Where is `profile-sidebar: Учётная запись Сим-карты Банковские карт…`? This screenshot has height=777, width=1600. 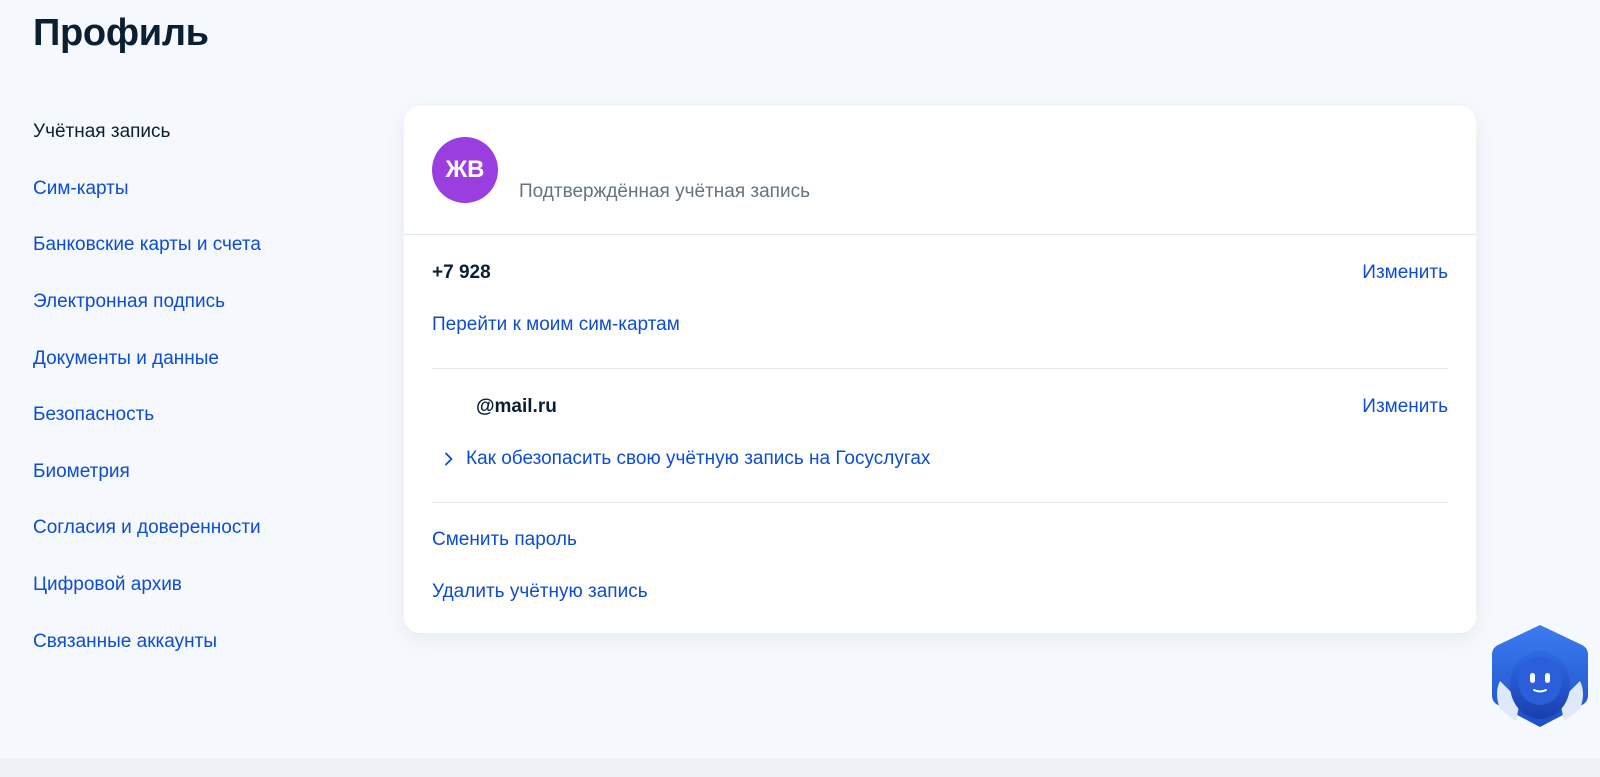
profile-sidebar: Учётная запись Сим-карты Банковские карт… is located at coordinates (193, 387).